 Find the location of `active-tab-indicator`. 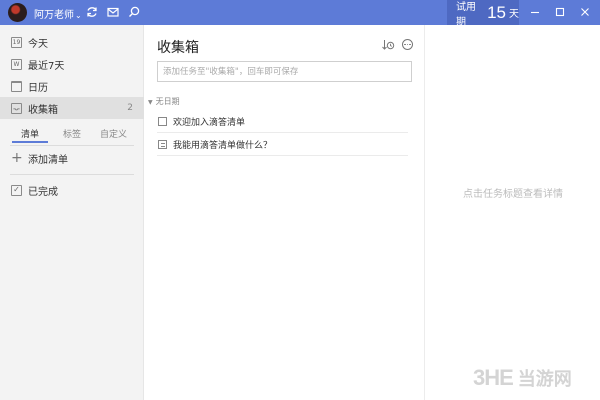

active-tab-indicator is located at coordinates (30, 142).